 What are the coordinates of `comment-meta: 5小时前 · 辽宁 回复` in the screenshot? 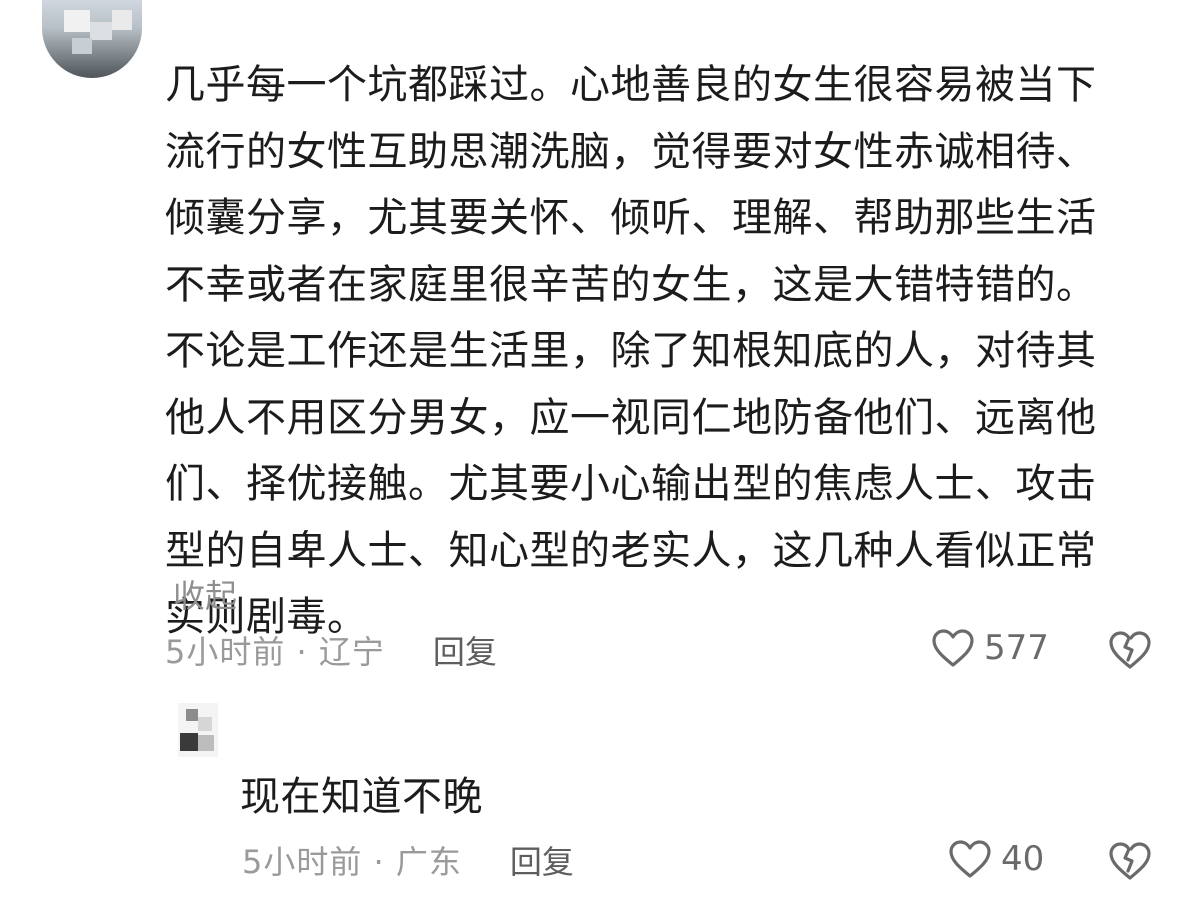 It's located at (331, 652).